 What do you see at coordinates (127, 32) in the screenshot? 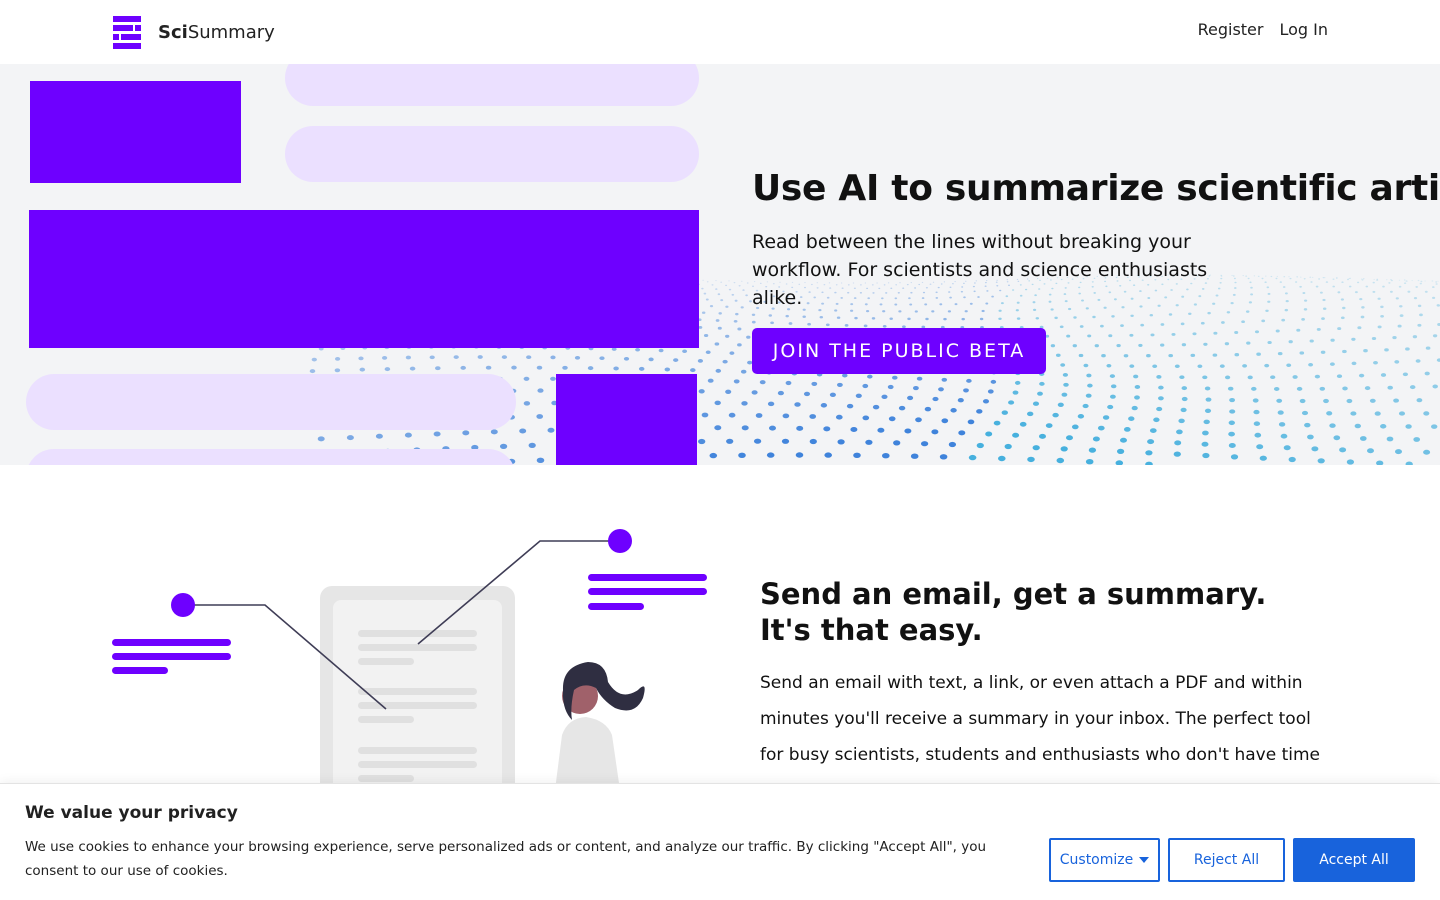
I see `scisummary-logo-icon` at bounding box center [127, 32].